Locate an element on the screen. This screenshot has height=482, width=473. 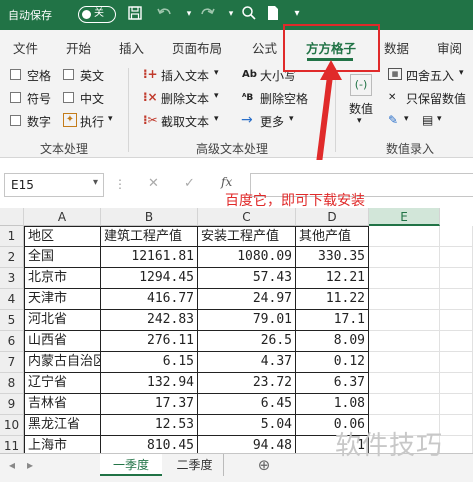
data-cell: 0.12 is located at coordinates (332, 362).